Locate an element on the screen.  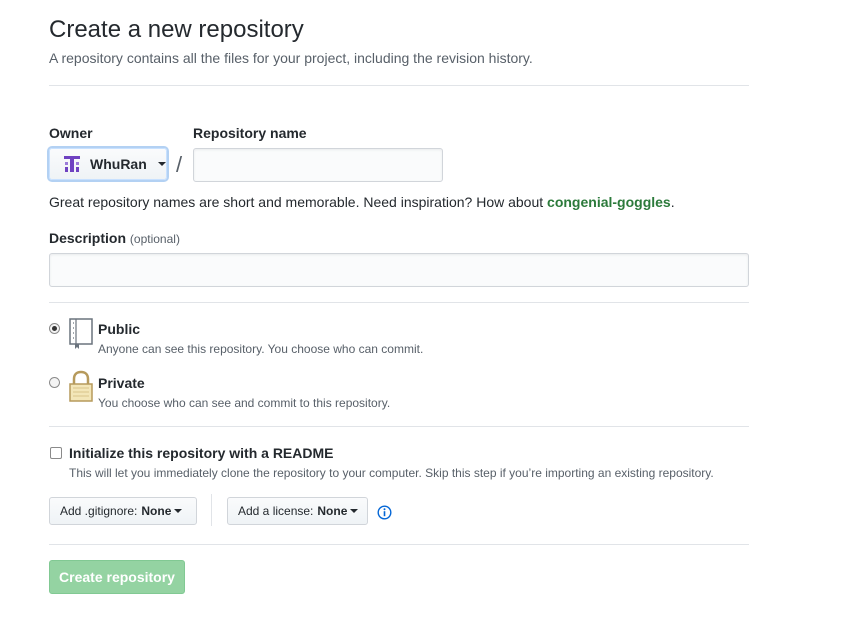
license-select-button: Add a license: None is located at coordinates (297, 511).